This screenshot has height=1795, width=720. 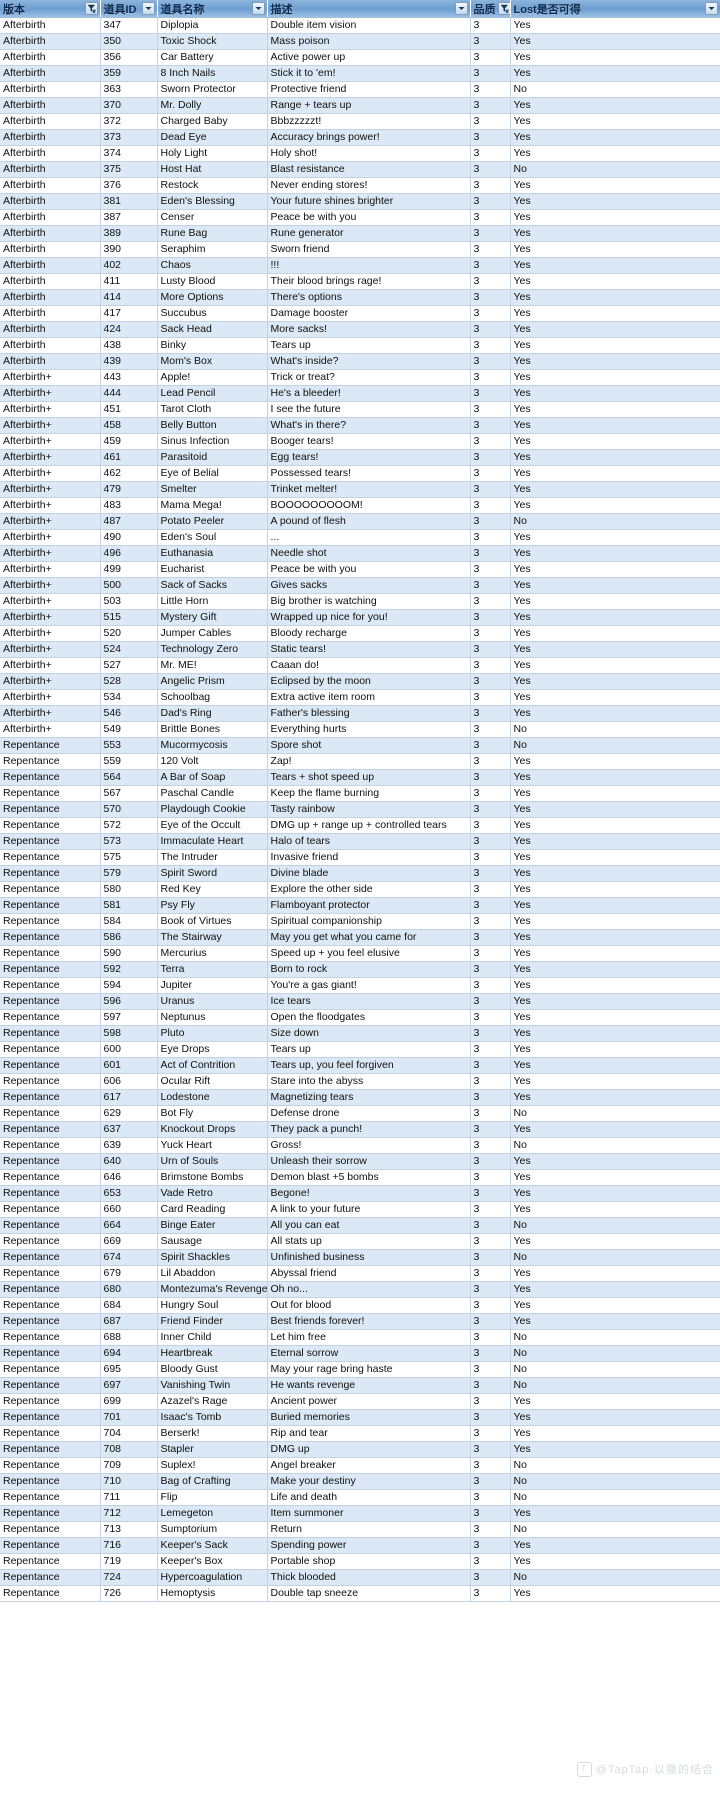 What do you see at coordinates (369, 169) in the screenshot?
I see `cell-desc: Blast resistance` at bounding box center [369, 169].